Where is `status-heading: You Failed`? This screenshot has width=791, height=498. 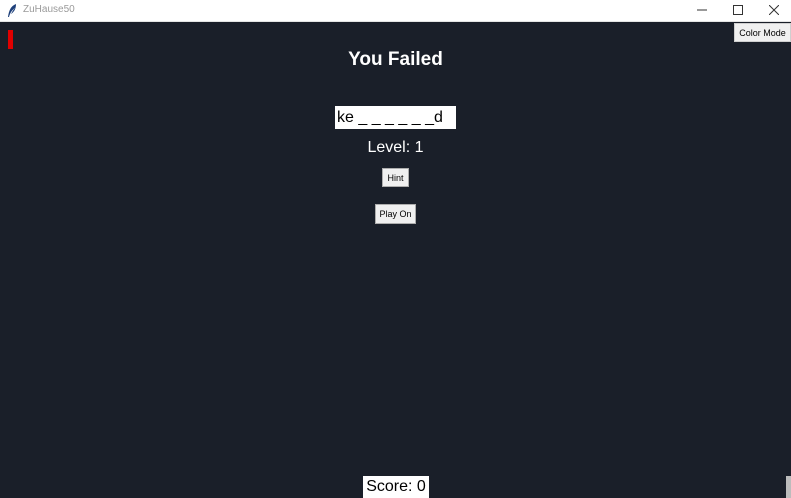 status-heading: You Failed is located at coordinates (395, 59).